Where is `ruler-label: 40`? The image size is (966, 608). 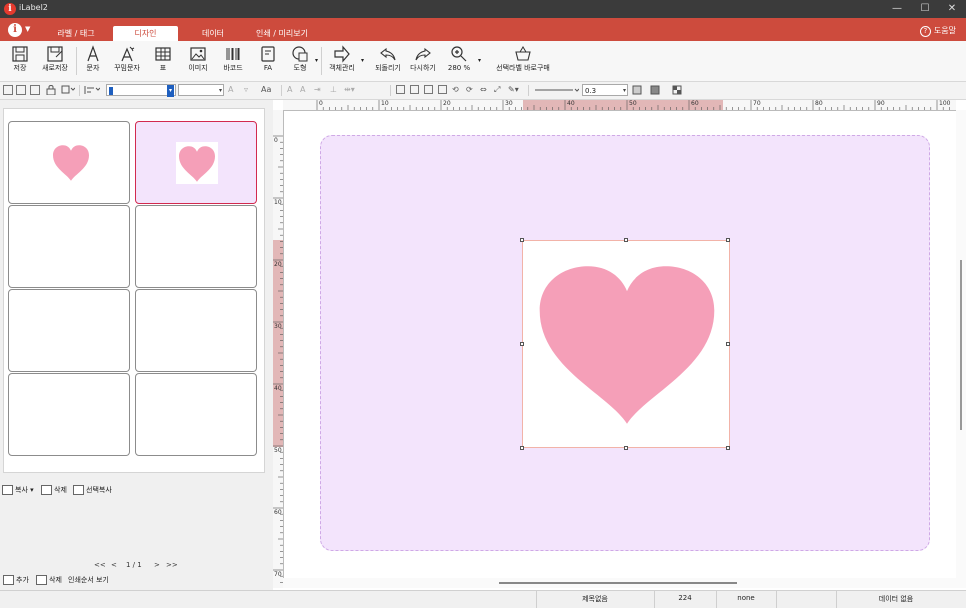
ruler-label: 40 is located at coordinates (278, 388).